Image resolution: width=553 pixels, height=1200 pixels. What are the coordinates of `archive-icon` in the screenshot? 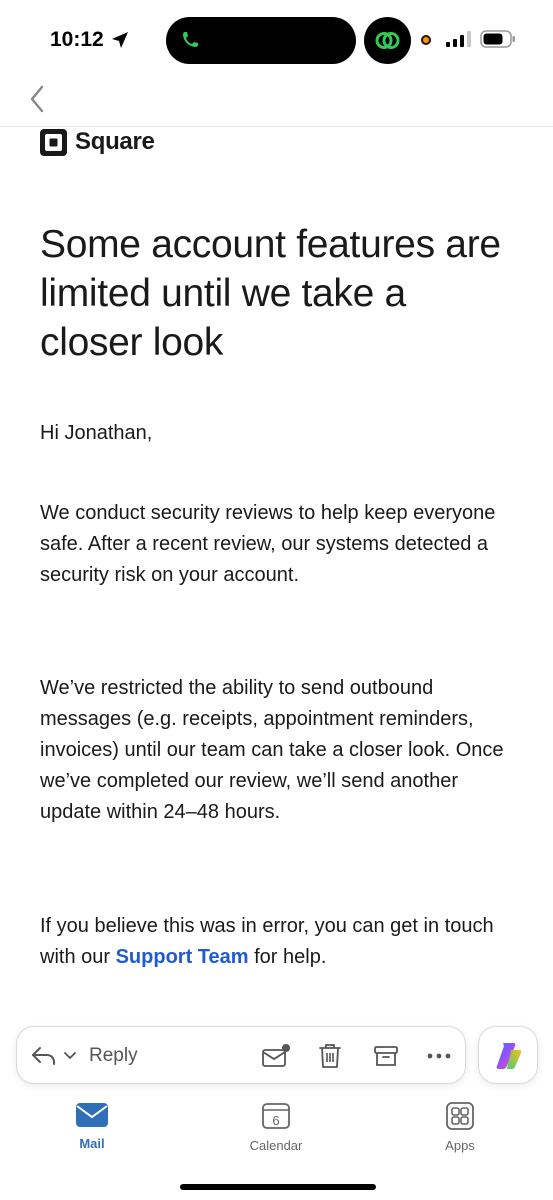 It's located at (386, 1056).